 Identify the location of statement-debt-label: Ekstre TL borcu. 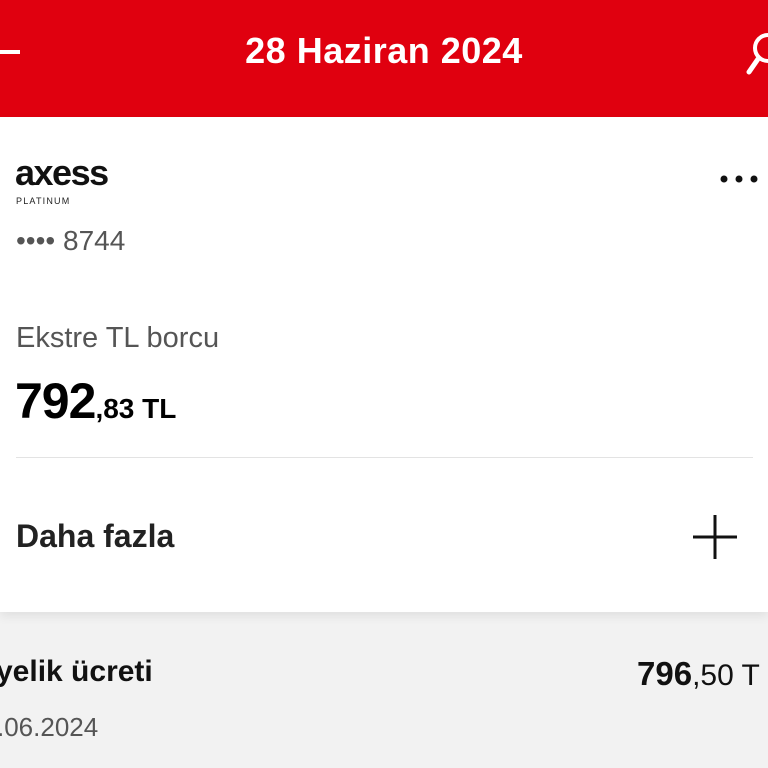
(118, 338).